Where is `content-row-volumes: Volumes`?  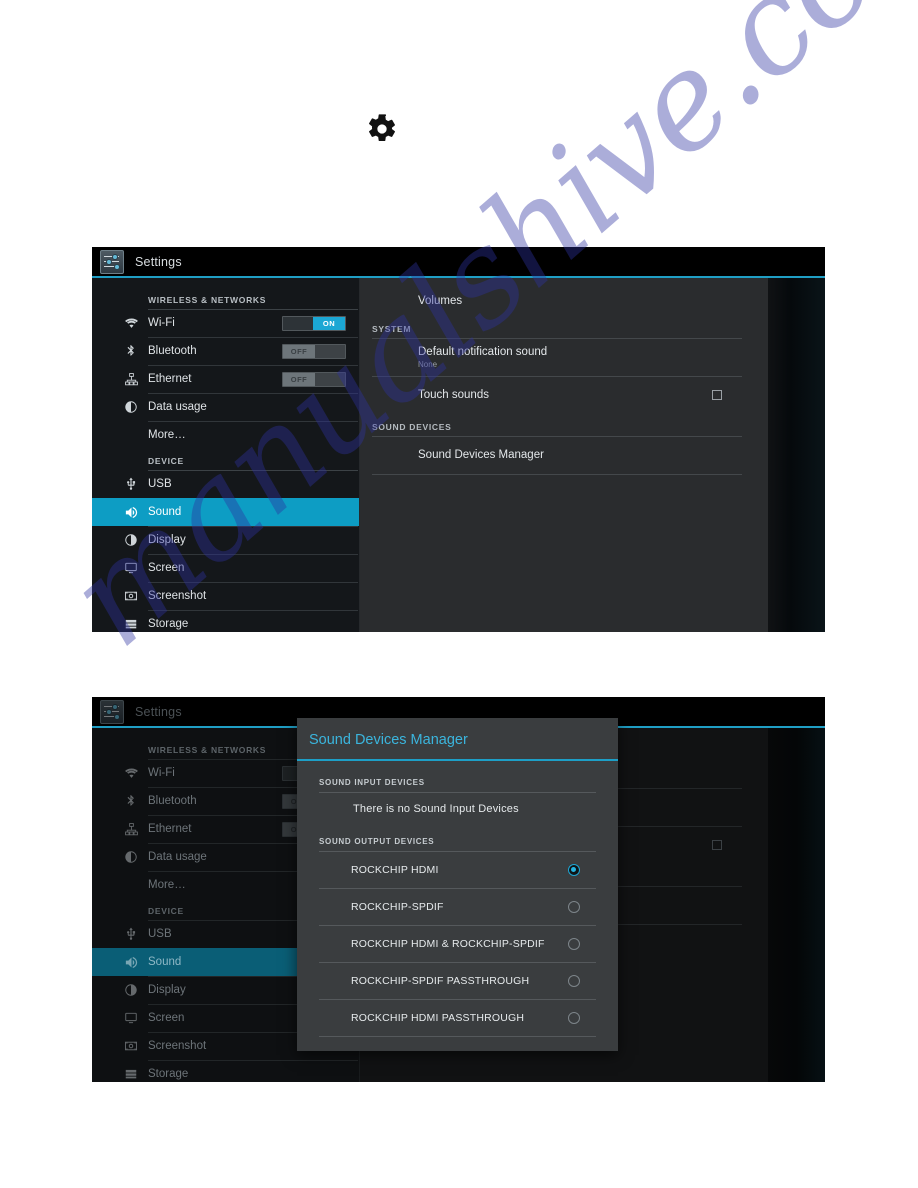 content-row-volumes: Volumes is located at coordinates (564, 301).